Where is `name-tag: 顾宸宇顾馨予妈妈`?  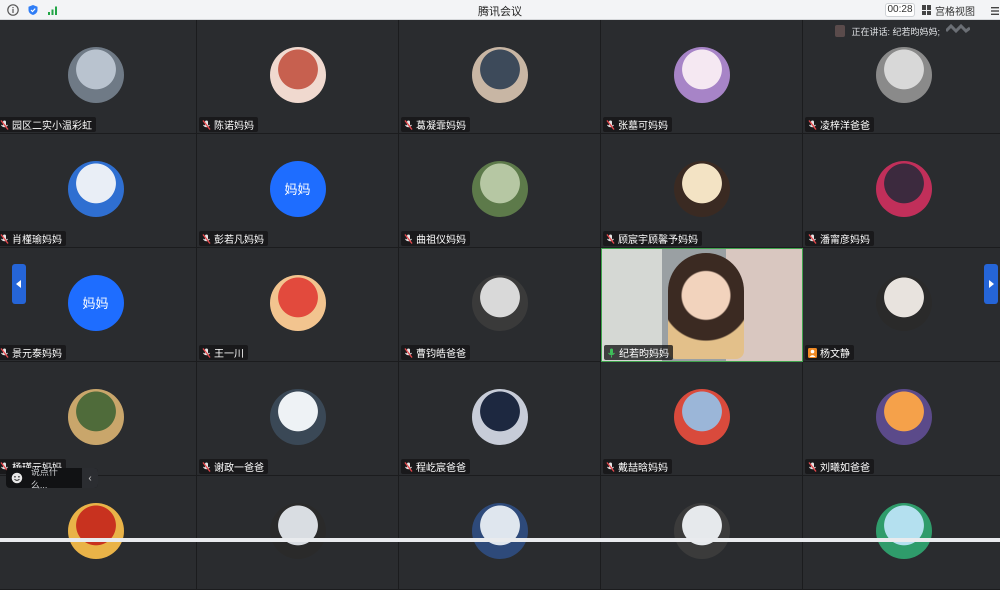
name-tag: 顾宸宇顾馨予妈妈 is located at coordinates (652, 238).